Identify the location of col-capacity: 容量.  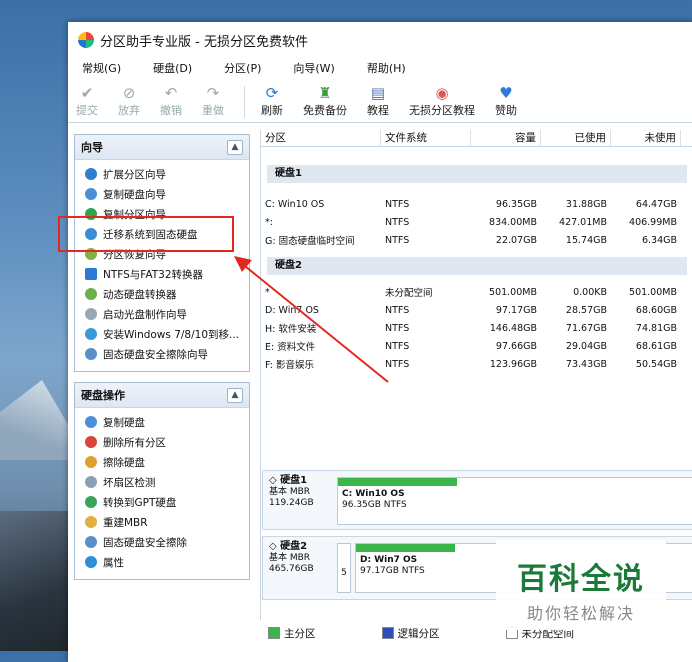
(506, 138).